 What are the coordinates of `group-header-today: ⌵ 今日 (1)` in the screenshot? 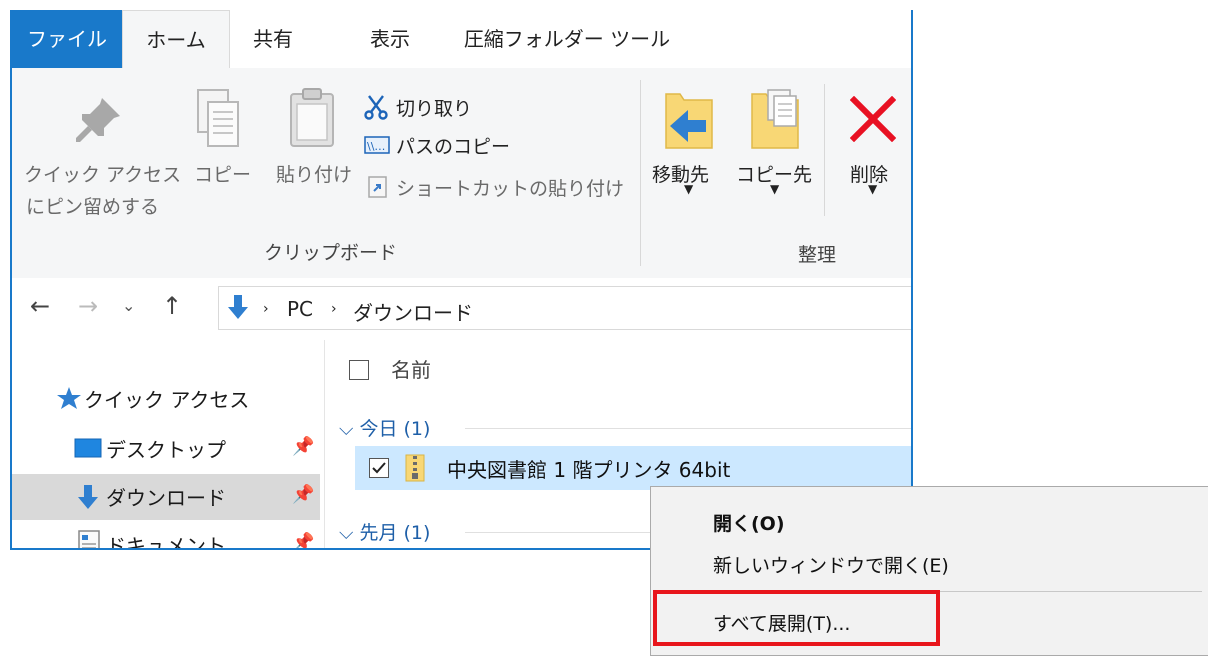 It's located at (384, 427).